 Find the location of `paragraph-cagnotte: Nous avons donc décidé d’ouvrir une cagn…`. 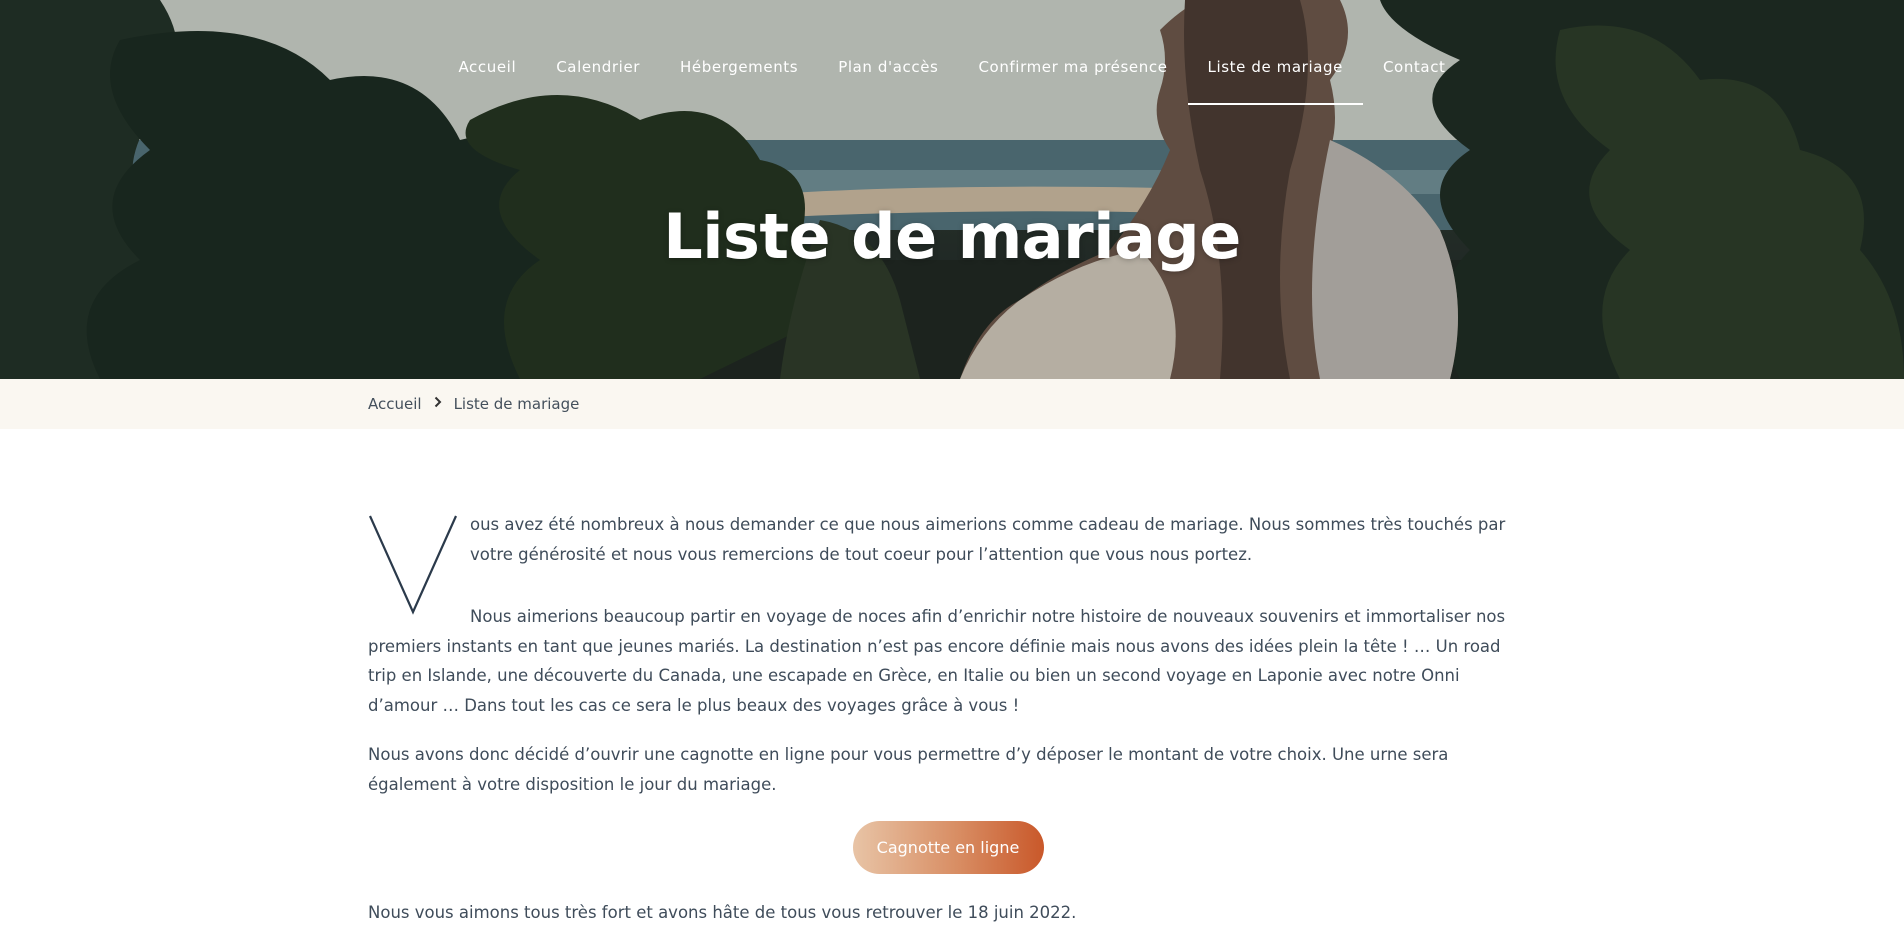

paragraph-cagnotte: Nous avons donc décidé d’ouvrir une cagn… is located at coordinates (908, 769).